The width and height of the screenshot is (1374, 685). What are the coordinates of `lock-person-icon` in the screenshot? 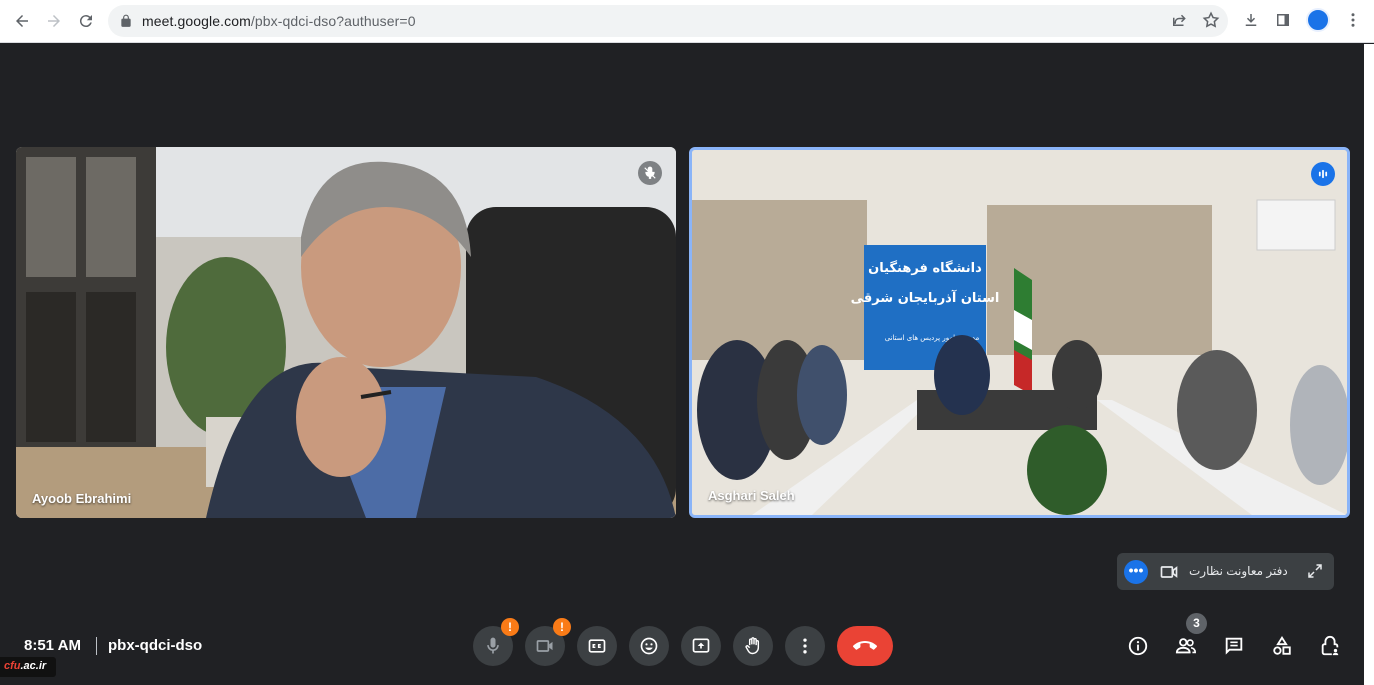 It's located at (1330, 645).